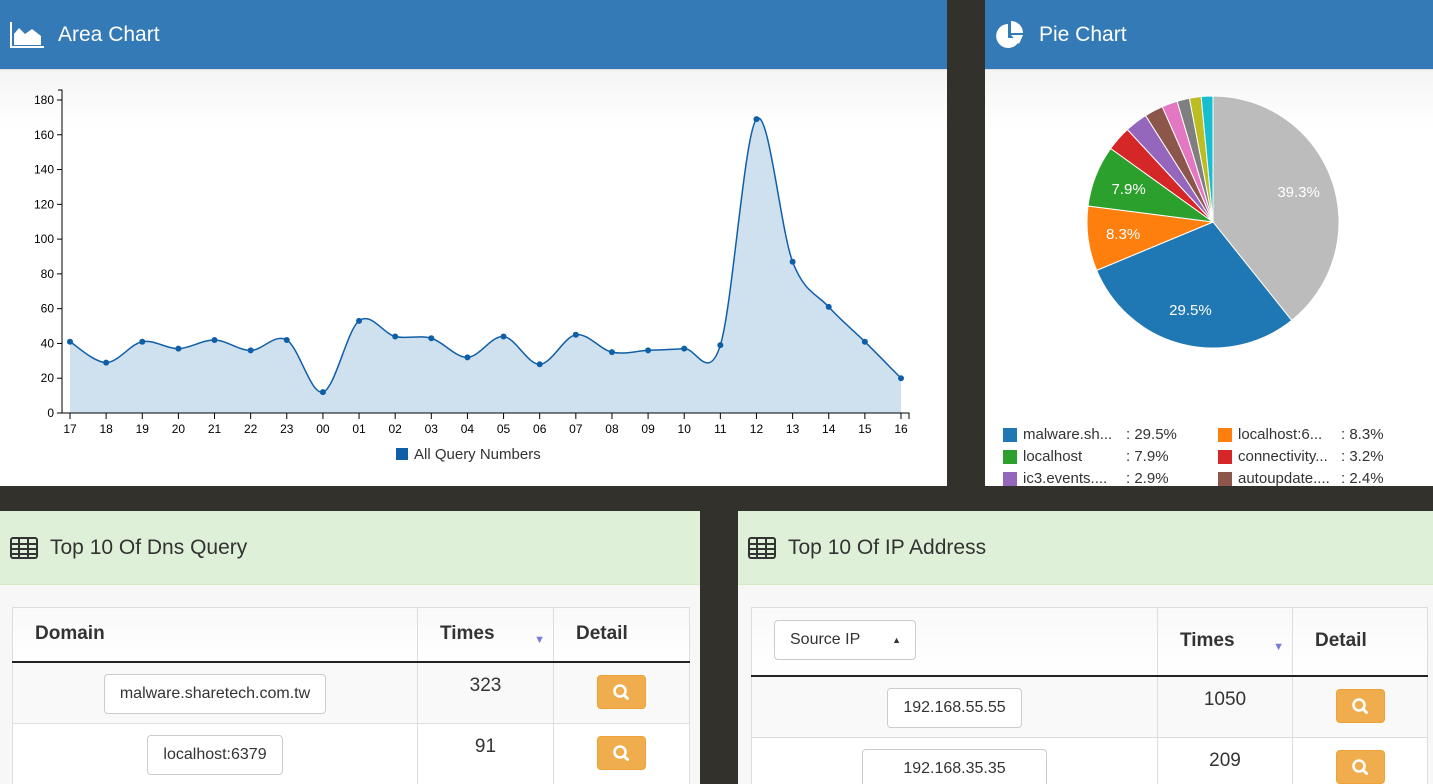 The width and height of the screenshot is (1433, 784). Describe the element at coordinates (477, 454) in the screenshot. I see `legend-label: All Query Numbers` at that location.